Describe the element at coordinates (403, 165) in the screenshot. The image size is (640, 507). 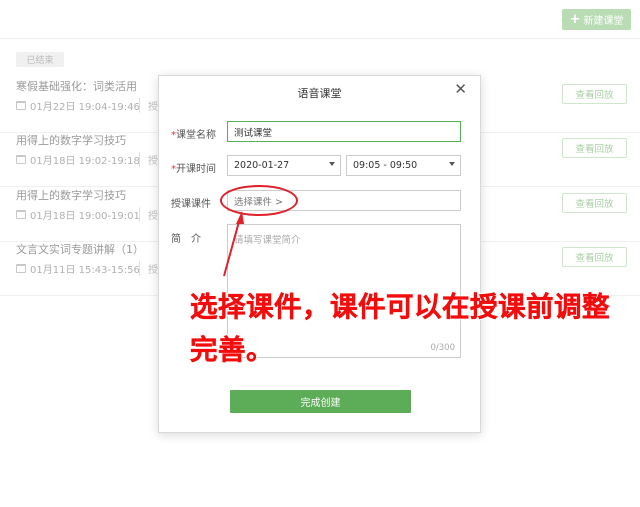
I see `time-range-select: 09:05 - 09:50` at that location.